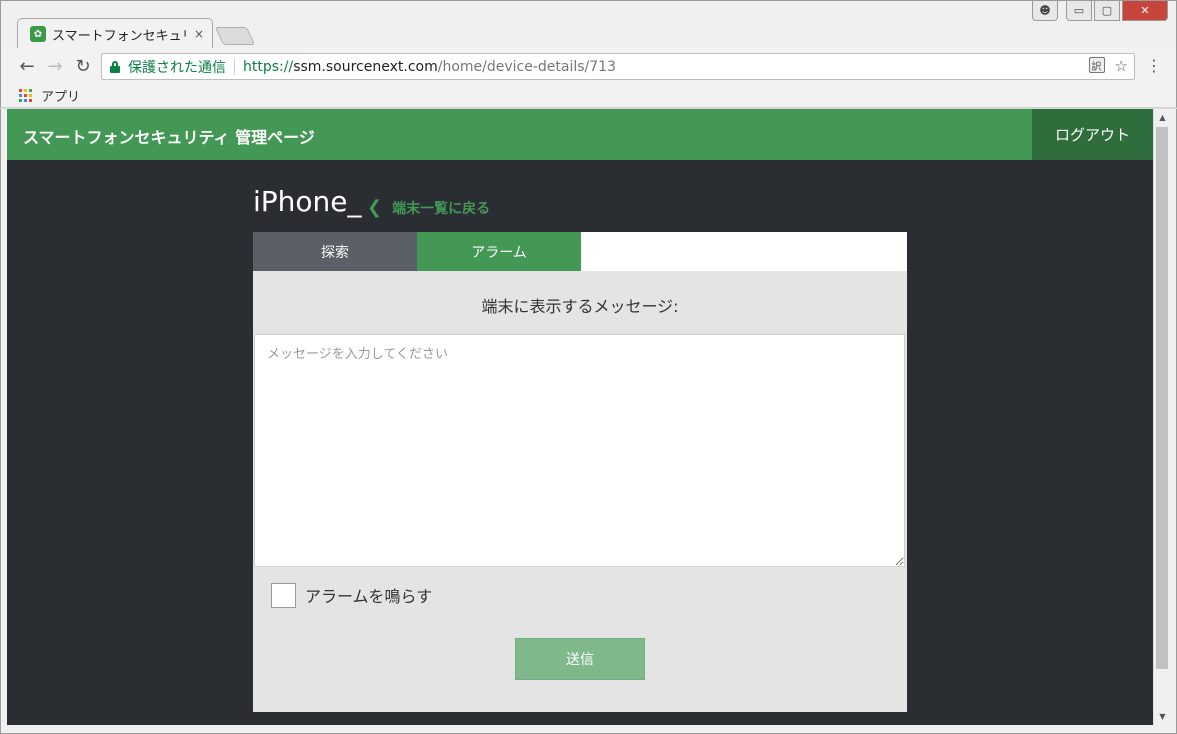 This screenshot has height=734, width=1177. What do you see at coordinates (1154, 65) in the screenshot?
I see `kebab-menu-icon: ⋮` at bounding box center [1154, 65].